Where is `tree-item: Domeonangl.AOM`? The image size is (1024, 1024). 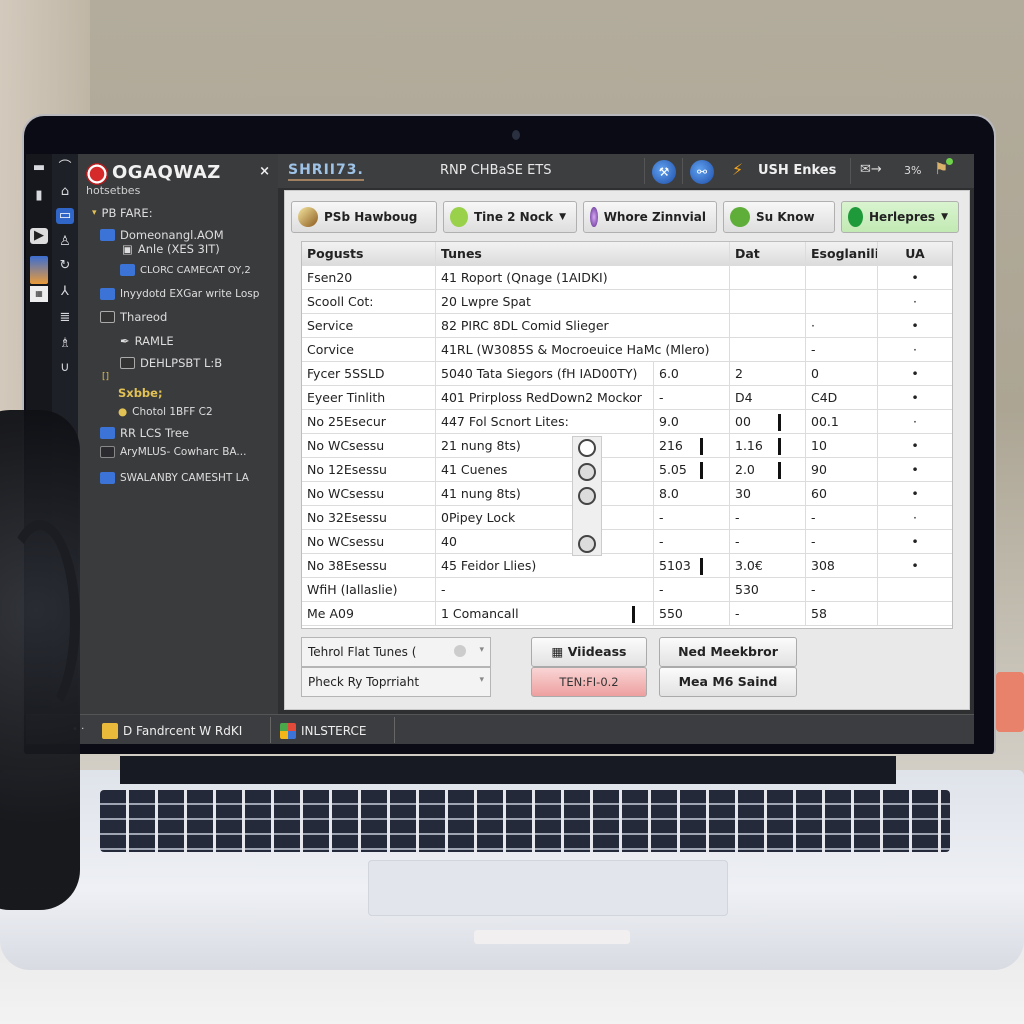
tree-item: Domeonangl.AOM is located at coordinates (162, 235).